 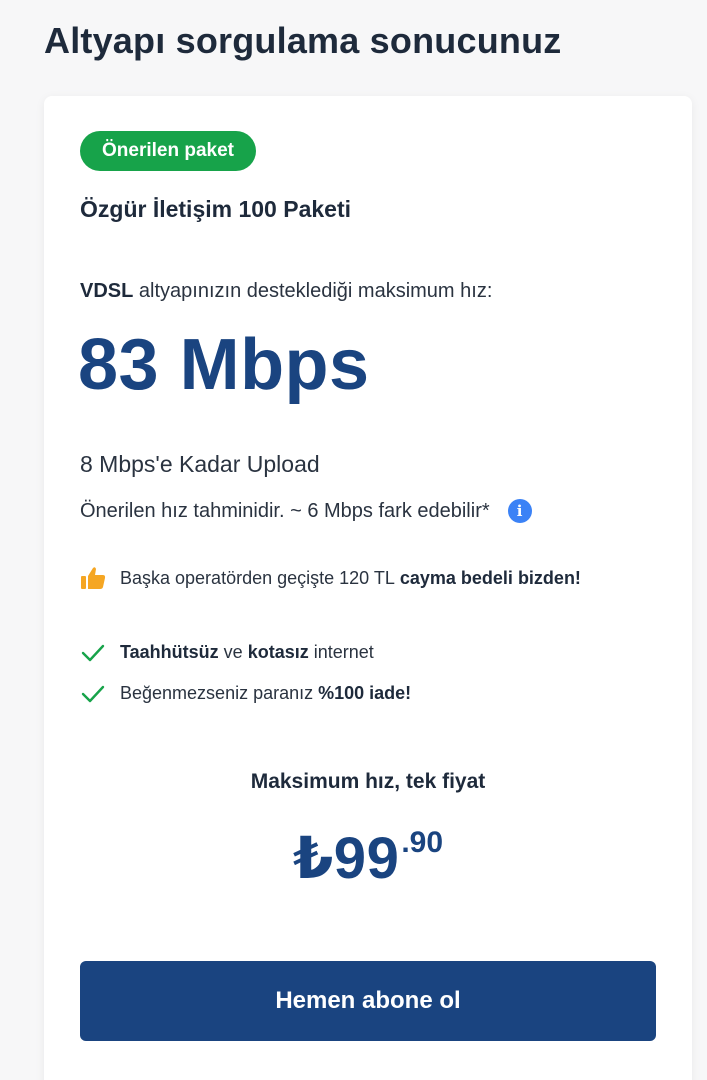 What do you see at coordinates (233, 652) in the screenshot?
I see `feature-text: ve` at bounding box center [233, 652].